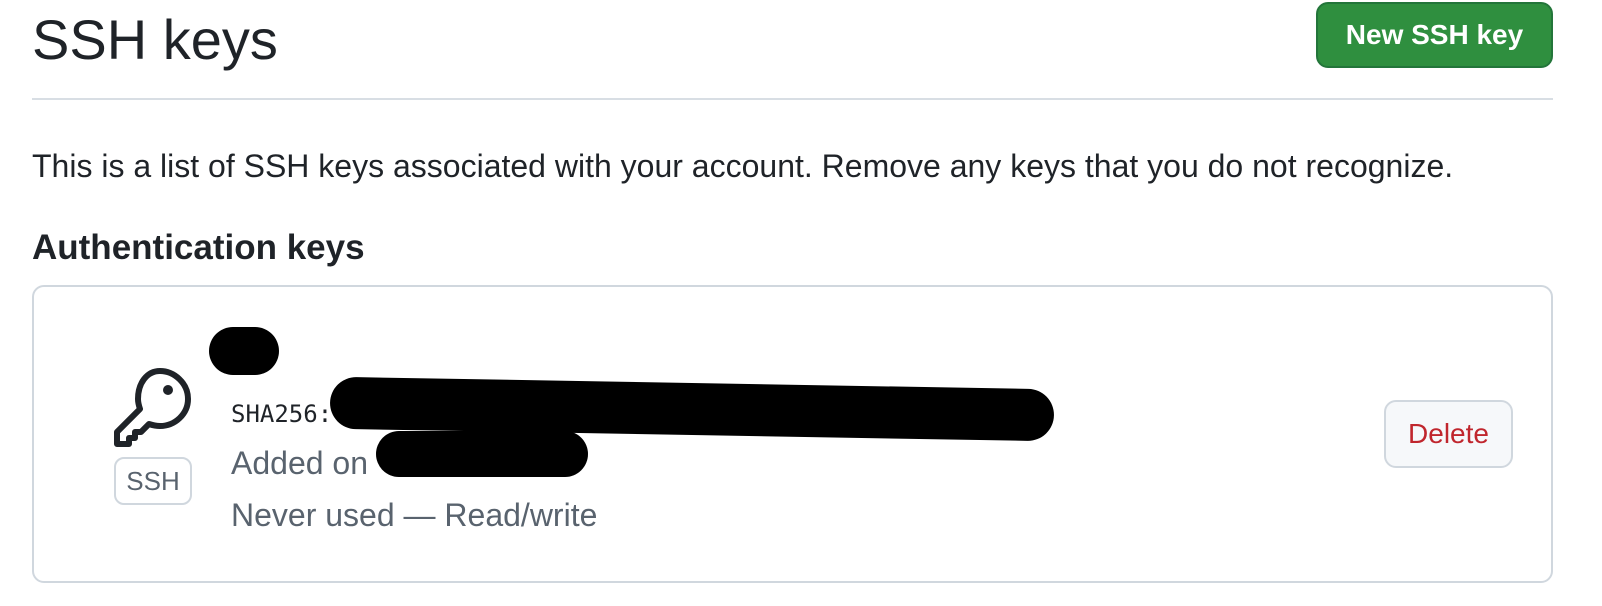 The width and height of the screenshot is (1602, 606). I want to click on key-fingerprint: SHA256:, so click(281, 414).